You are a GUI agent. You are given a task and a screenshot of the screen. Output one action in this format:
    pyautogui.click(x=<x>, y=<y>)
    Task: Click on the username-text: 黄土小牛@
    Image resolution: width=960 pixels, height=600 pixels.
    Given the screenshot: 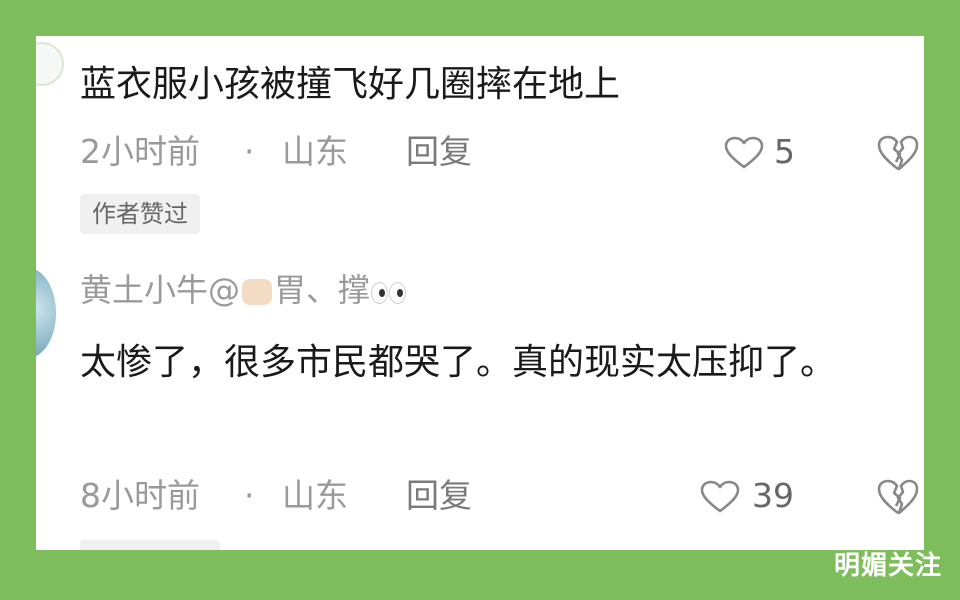 What is the action you would take?
    pyautogui.click(x=160, y=290)
    